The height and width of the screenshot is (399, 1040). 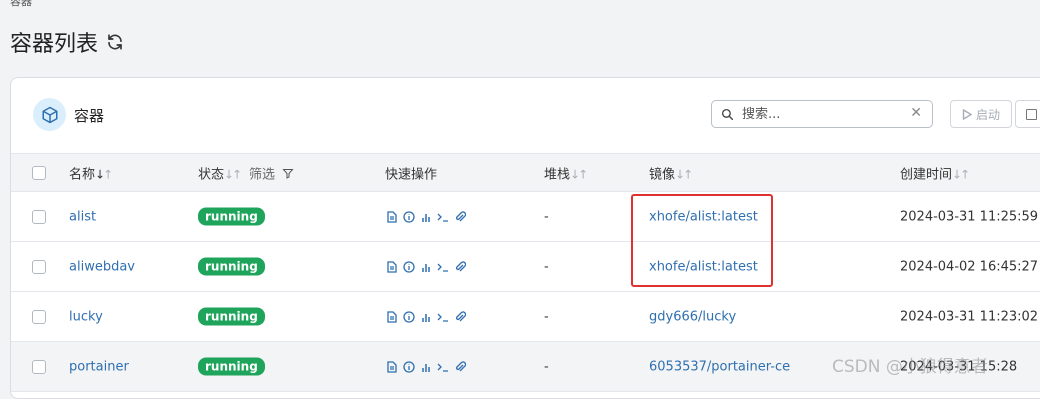 I want to click on col-state: 状态↓↑, so click(x=220, y=172).